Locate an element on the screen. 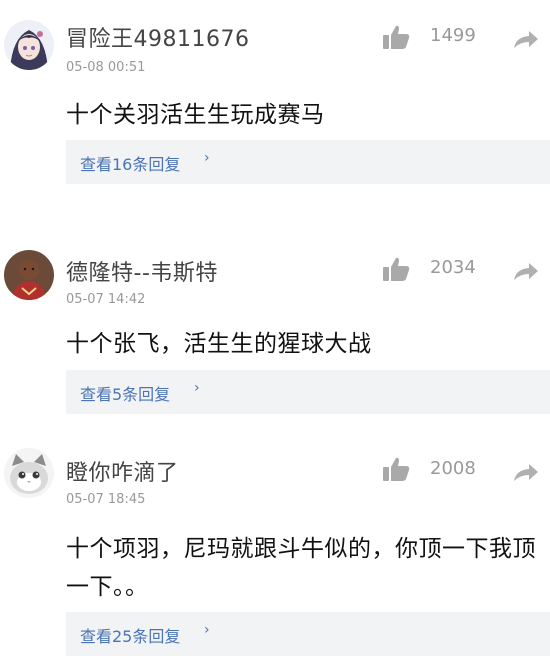  cat-avatar-icon is located at coordinates (29, 473).